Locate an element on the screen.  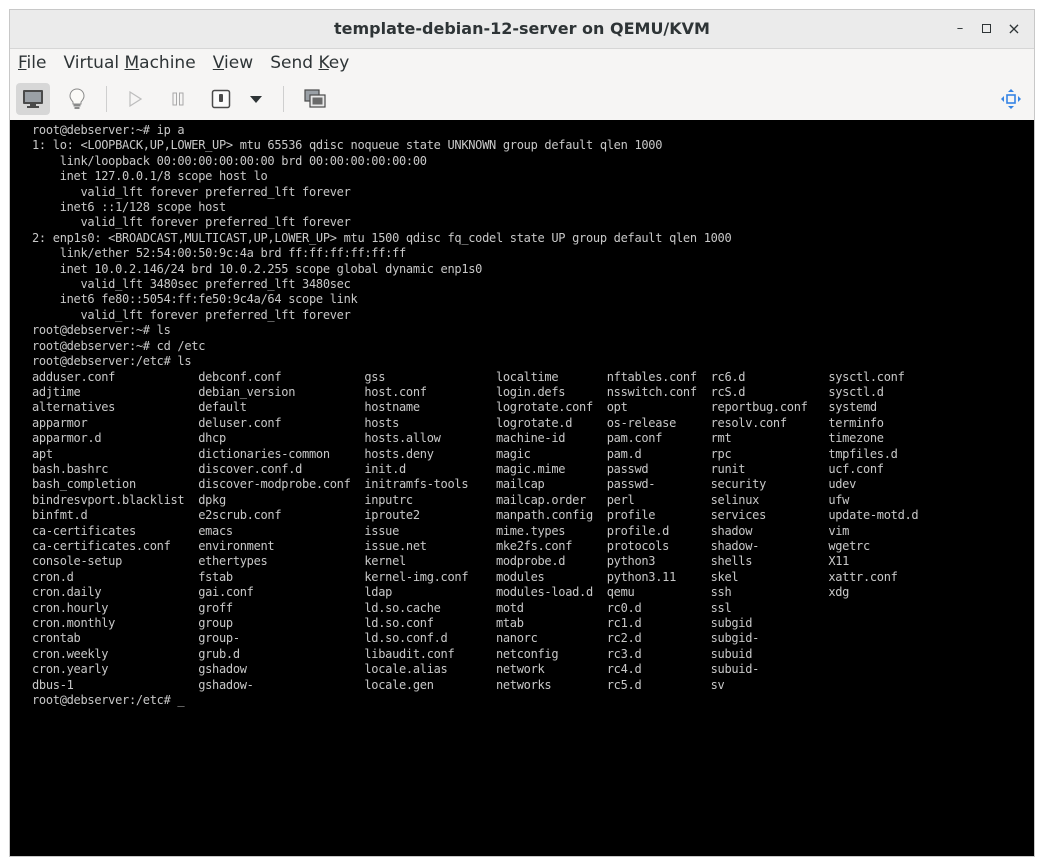
show-console-button is located at coordinates (33, 99).